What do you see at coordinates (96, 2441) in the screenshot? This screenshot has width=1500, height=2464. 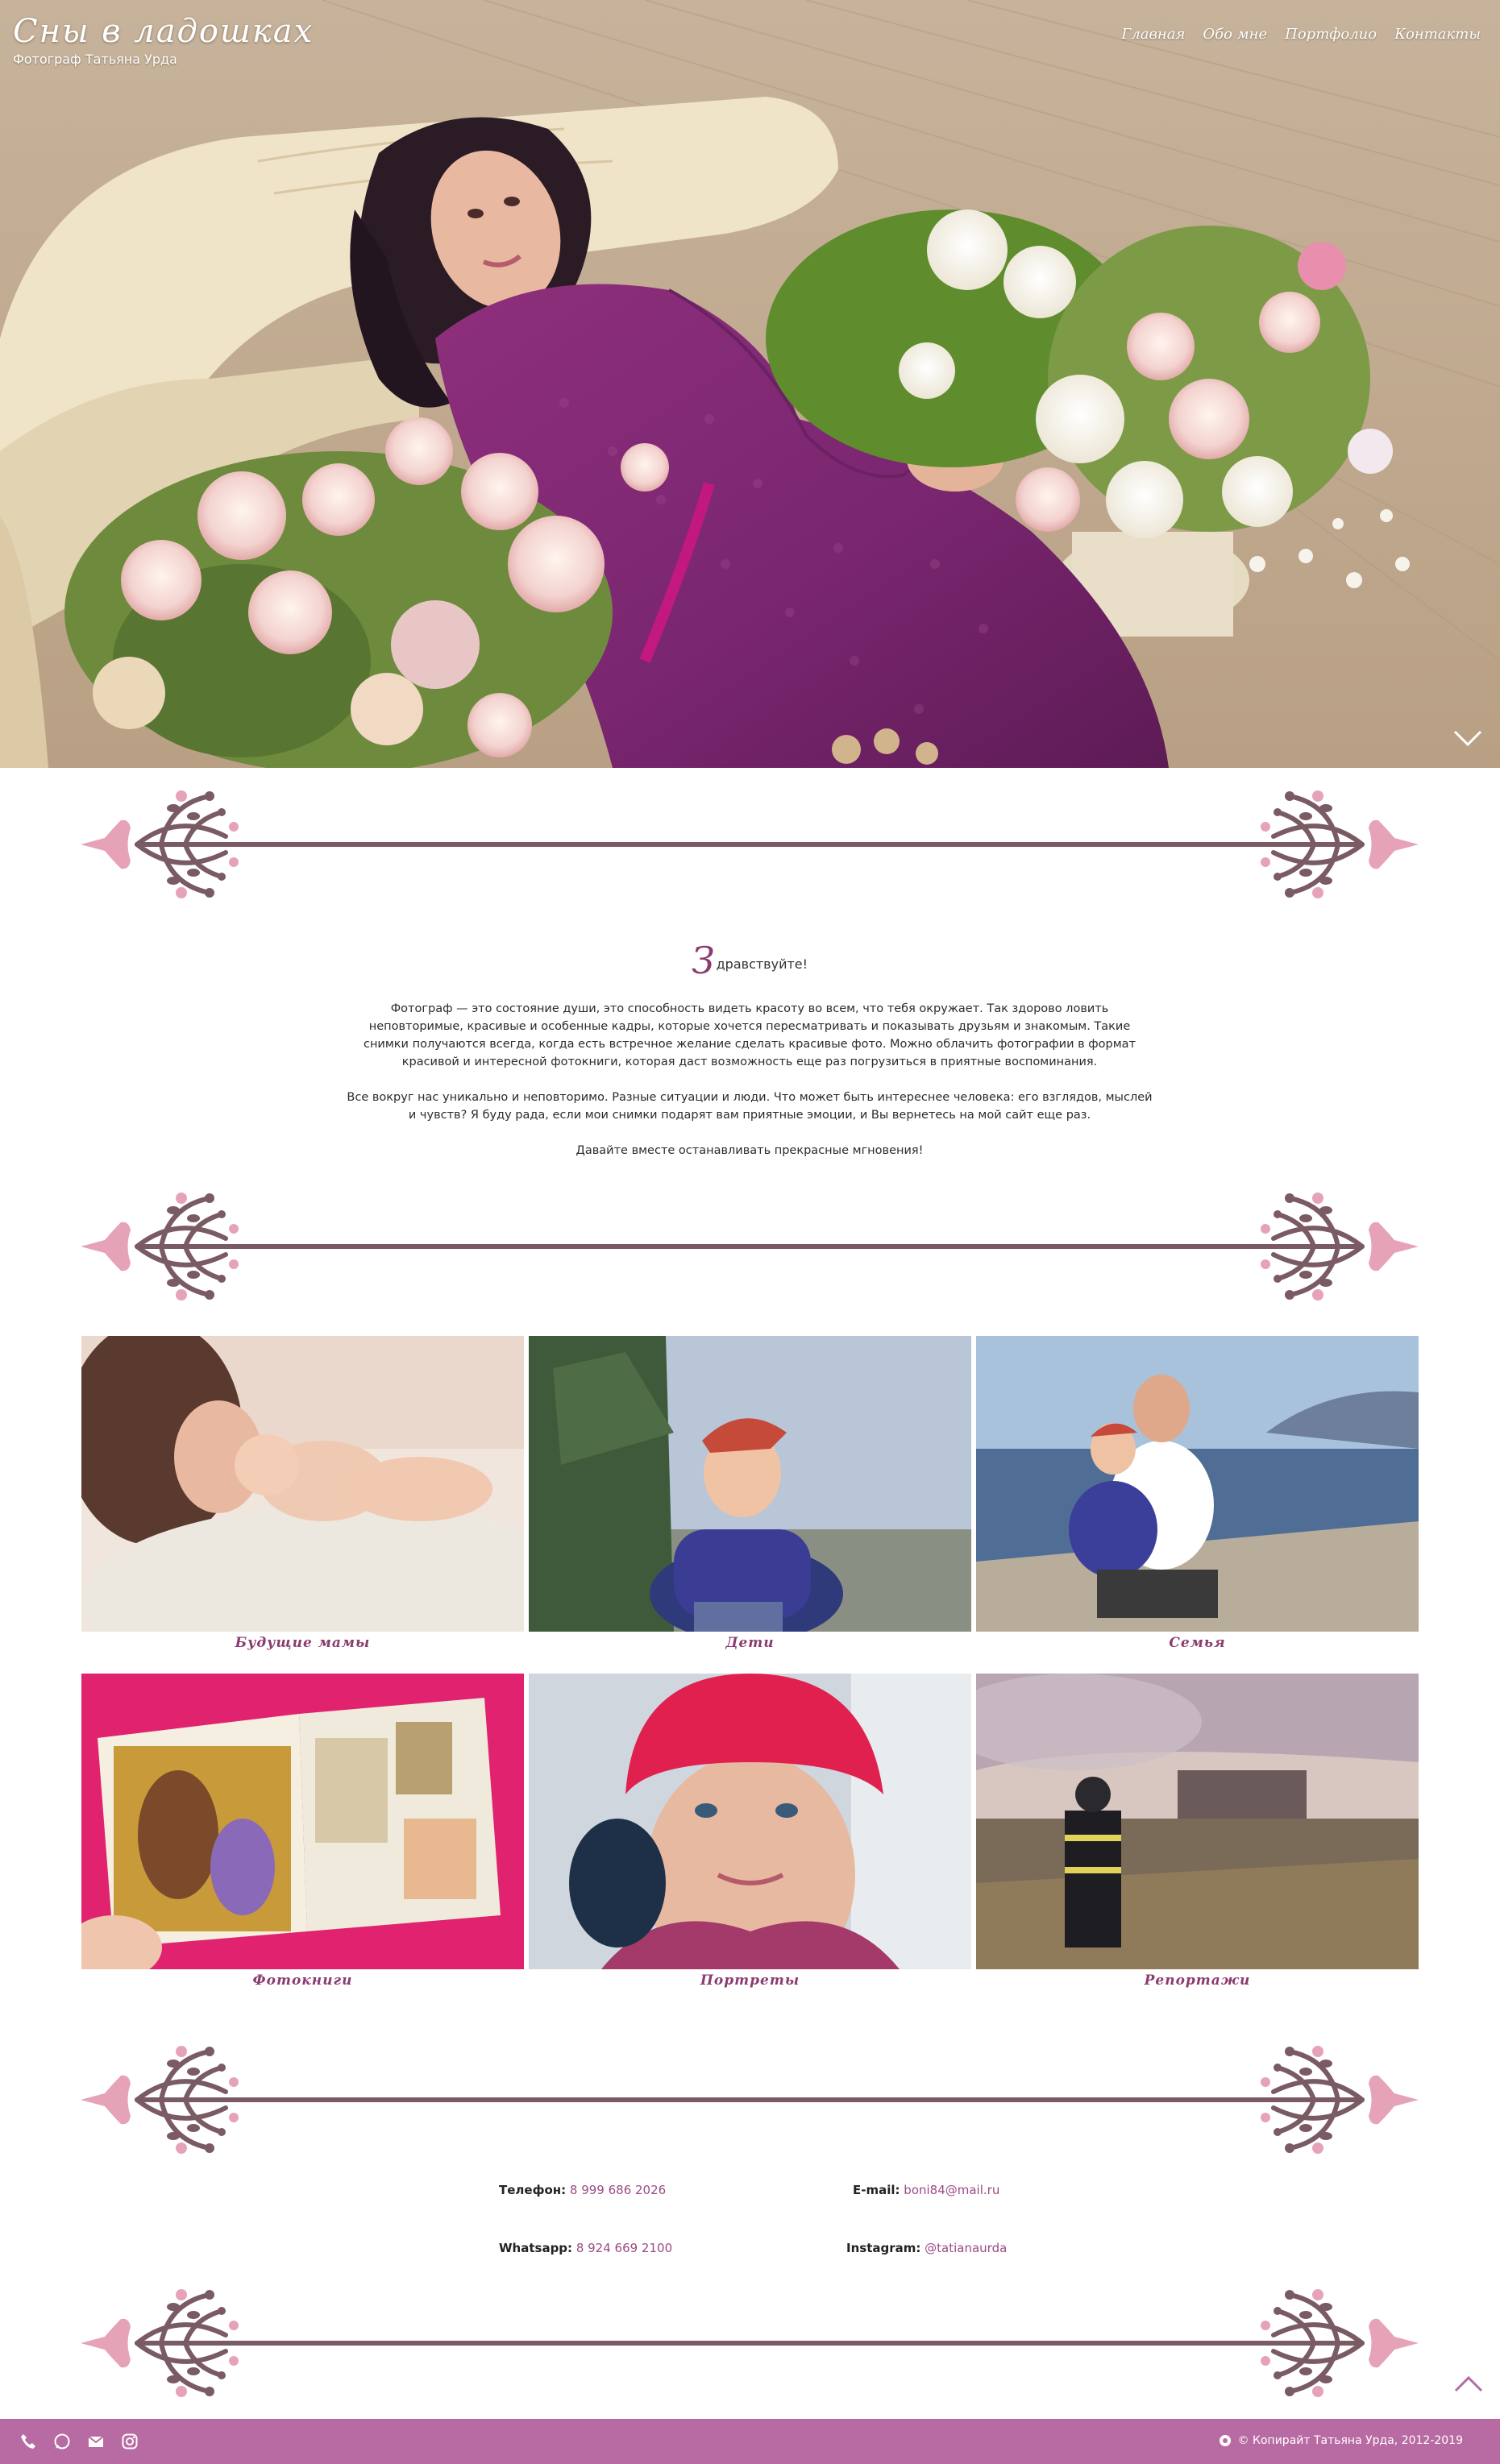 I see `mail-icon` at bounding box center [96, 2441].